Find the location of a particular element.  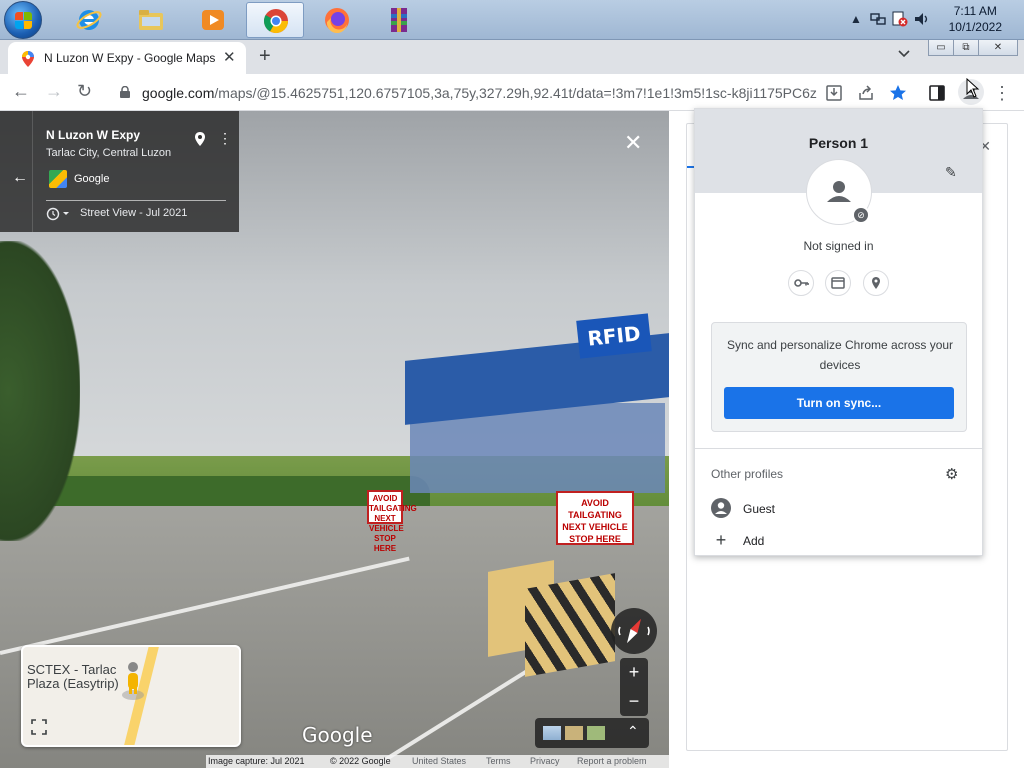

action-center-alert-icon is located at coordinates (900, 19).